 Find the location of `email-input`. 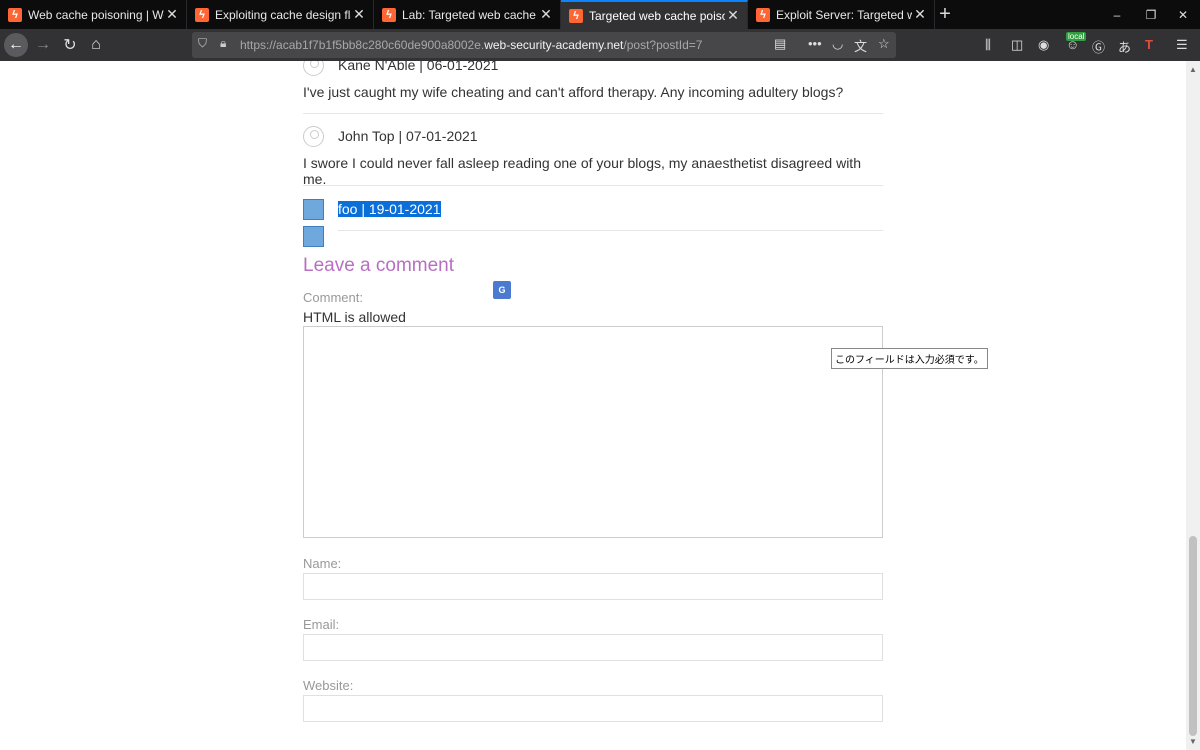

email-input is located at coordinates (593, 647).